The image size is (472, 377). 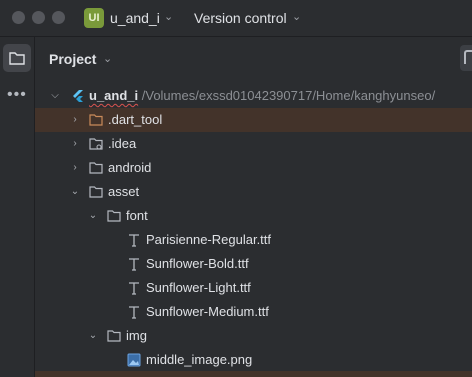 What do you see at coordinates (253, 288) in the screenshot?
I see `tree-item-file: Sunflower-Light.ttf` at bounding box center [253, 288].